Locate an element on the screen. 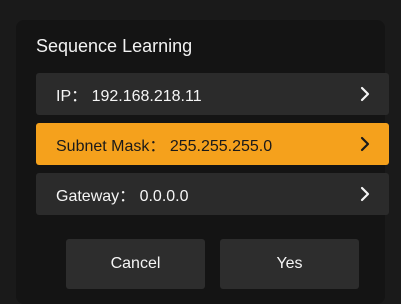 This screenshot has width=401, height=304. cancel-button: Cancel is located at coordinates (135, 264).